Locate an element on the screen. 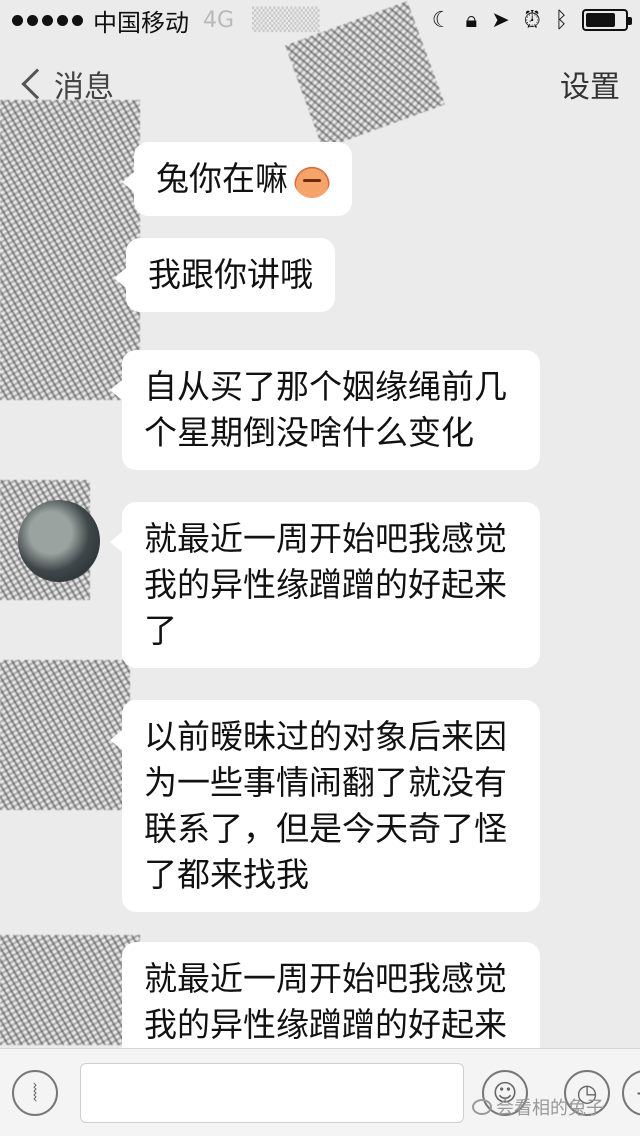 The width and height of the screenshot is (640, 1136). message-input is located at coordinates (272, 1092).